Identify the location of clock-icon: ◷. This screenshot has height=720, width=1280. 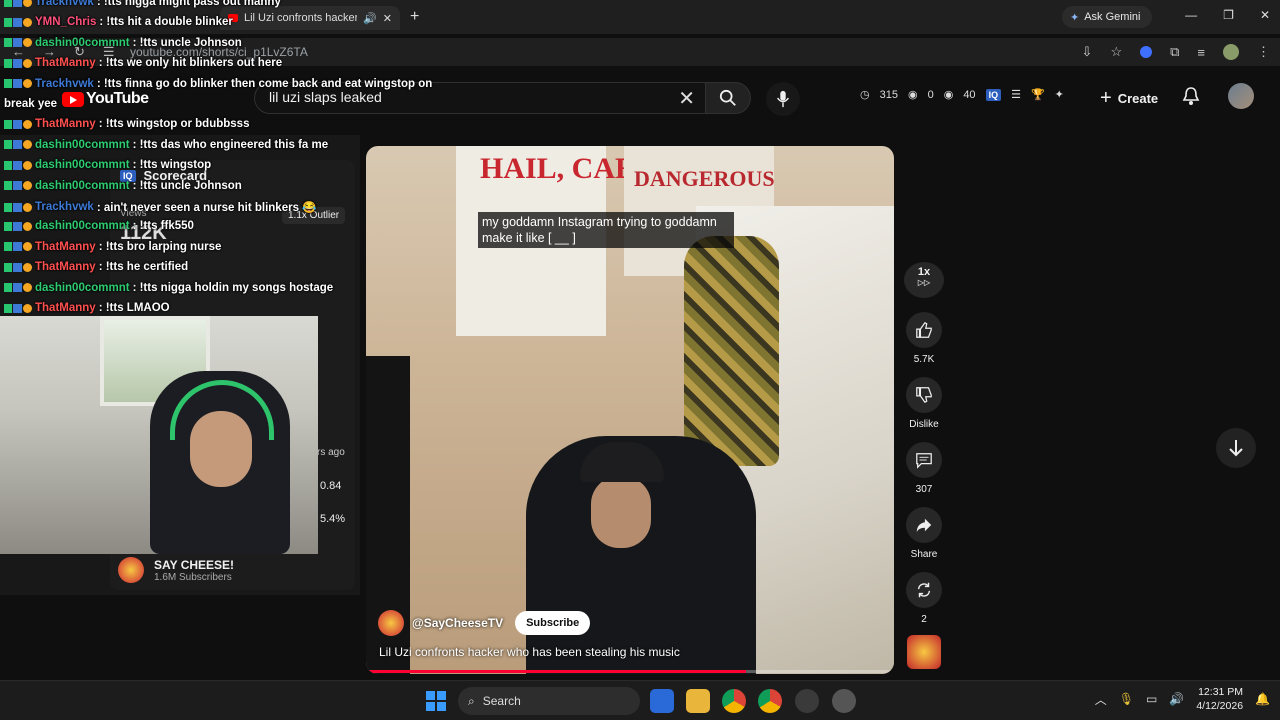
(865, 95).